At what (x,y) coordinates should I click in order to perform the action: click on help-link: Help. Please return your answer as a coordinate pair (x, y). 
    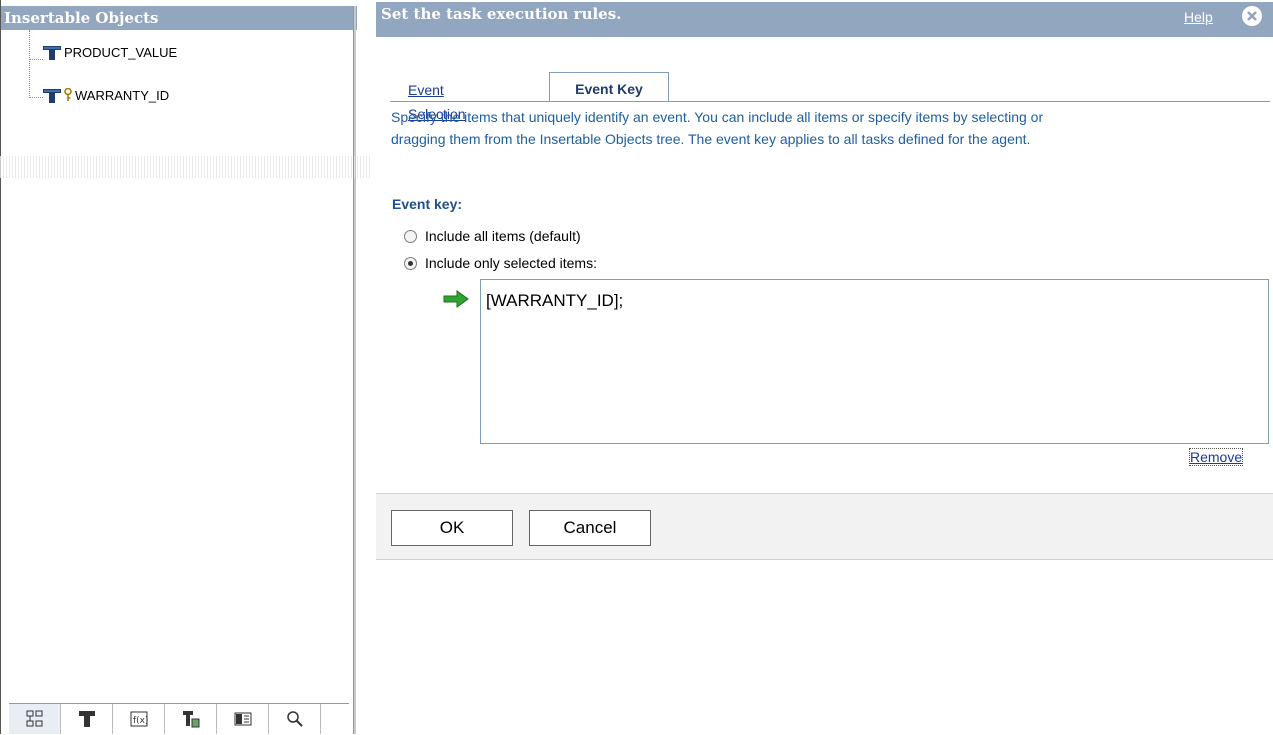
    Looking at the image, I should click on (1198, 17).